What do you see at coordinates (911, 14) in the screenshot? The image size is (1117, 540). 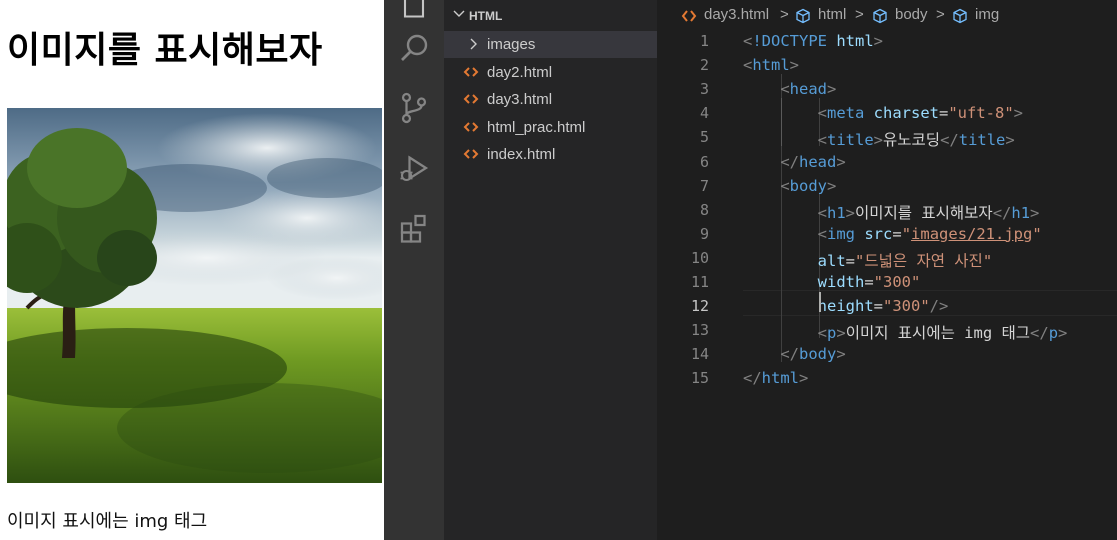 I see `breadcrumb-body: body` at bounding box center [911, 14].